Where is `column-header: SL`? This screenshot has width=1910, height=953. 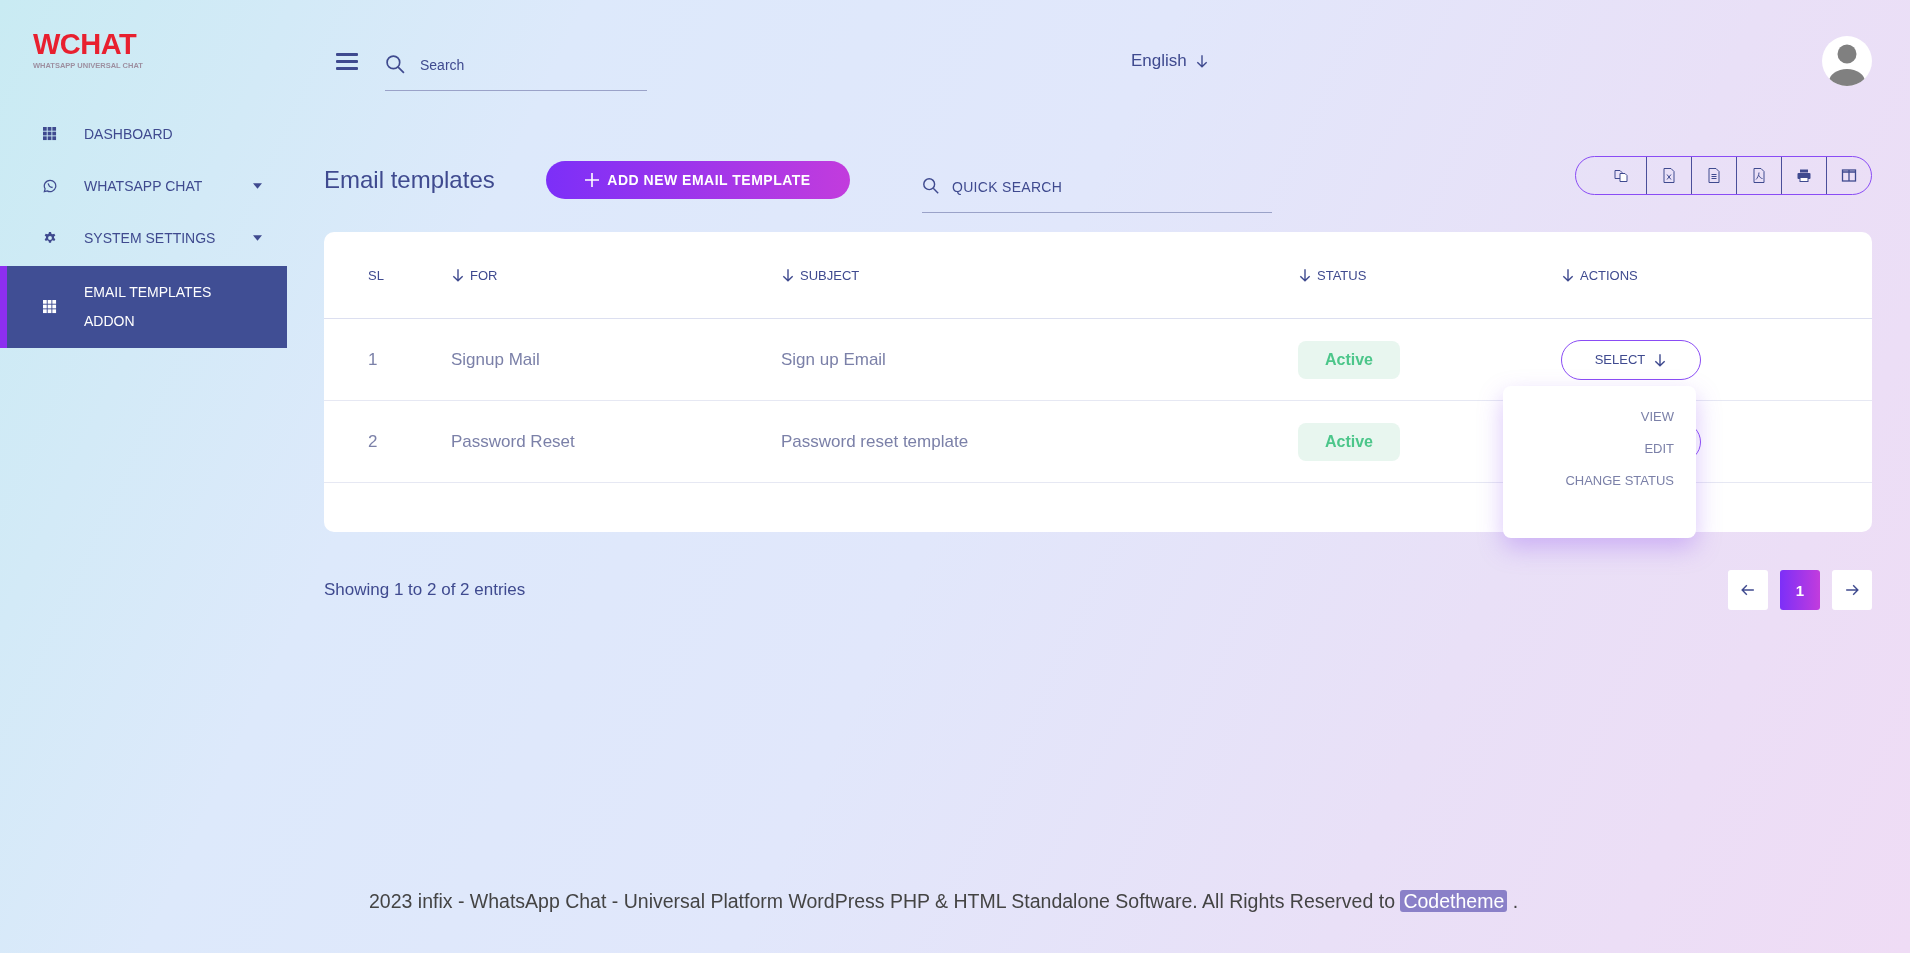 column-header: SL is located at coordinates (409, 275).